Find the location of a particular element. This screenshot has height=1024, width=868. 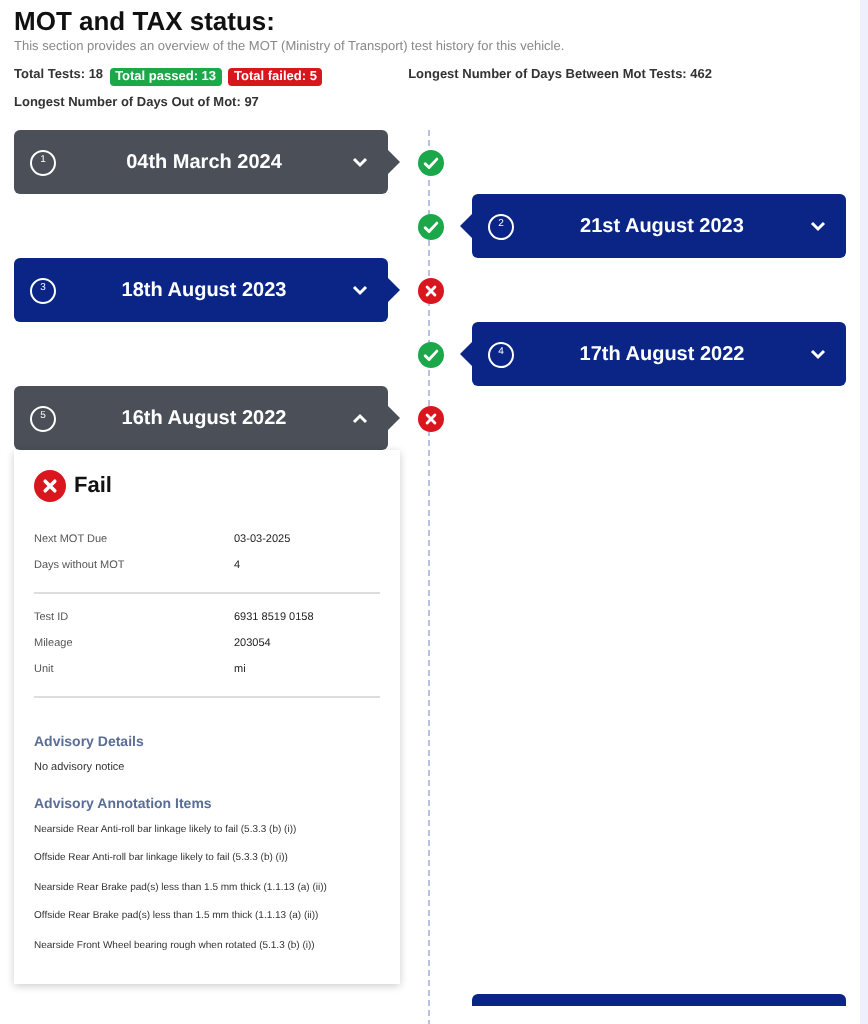

section-title: MOT and TAX status: is located at coordinates (145, 22).